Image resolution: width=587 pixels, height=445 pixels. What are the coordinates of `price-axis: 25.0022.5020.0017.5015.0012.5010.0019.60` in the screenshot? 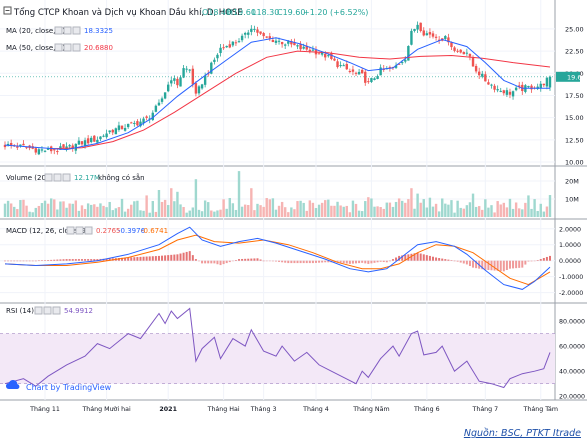 It's located at (571, 96).